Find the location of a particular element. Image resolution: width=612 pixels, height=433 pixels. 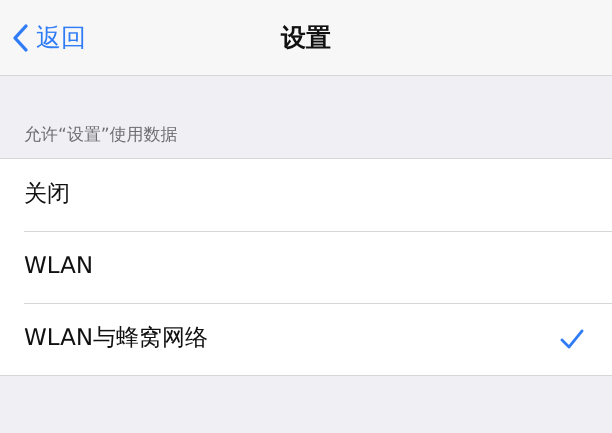

back-button: 返回 is located at coordinates (43, 38).